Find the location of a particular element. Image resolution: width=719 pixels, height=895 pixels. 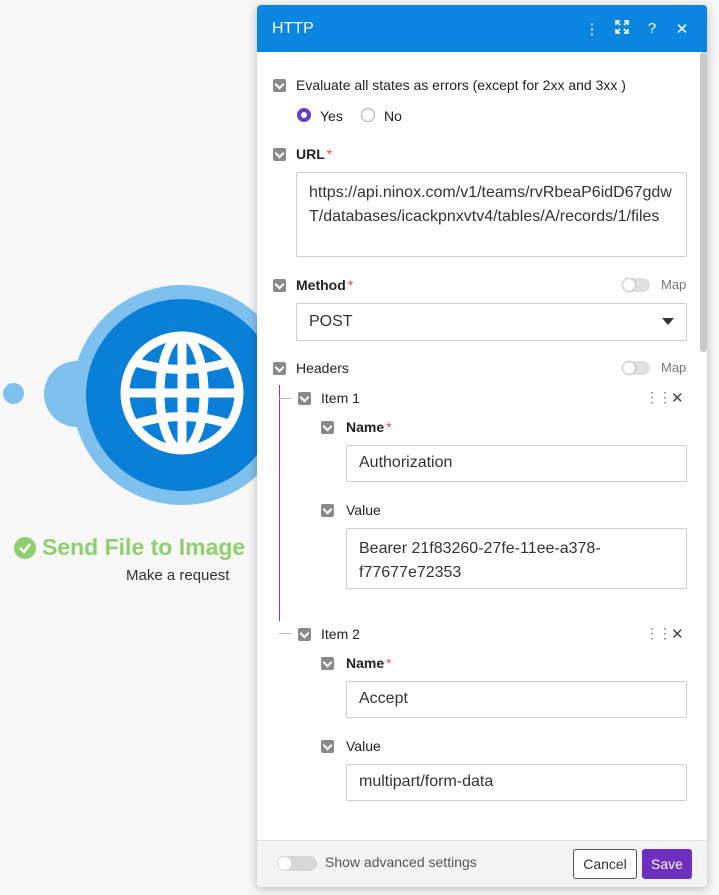

radio-yes is located at coordinates (304, 115).